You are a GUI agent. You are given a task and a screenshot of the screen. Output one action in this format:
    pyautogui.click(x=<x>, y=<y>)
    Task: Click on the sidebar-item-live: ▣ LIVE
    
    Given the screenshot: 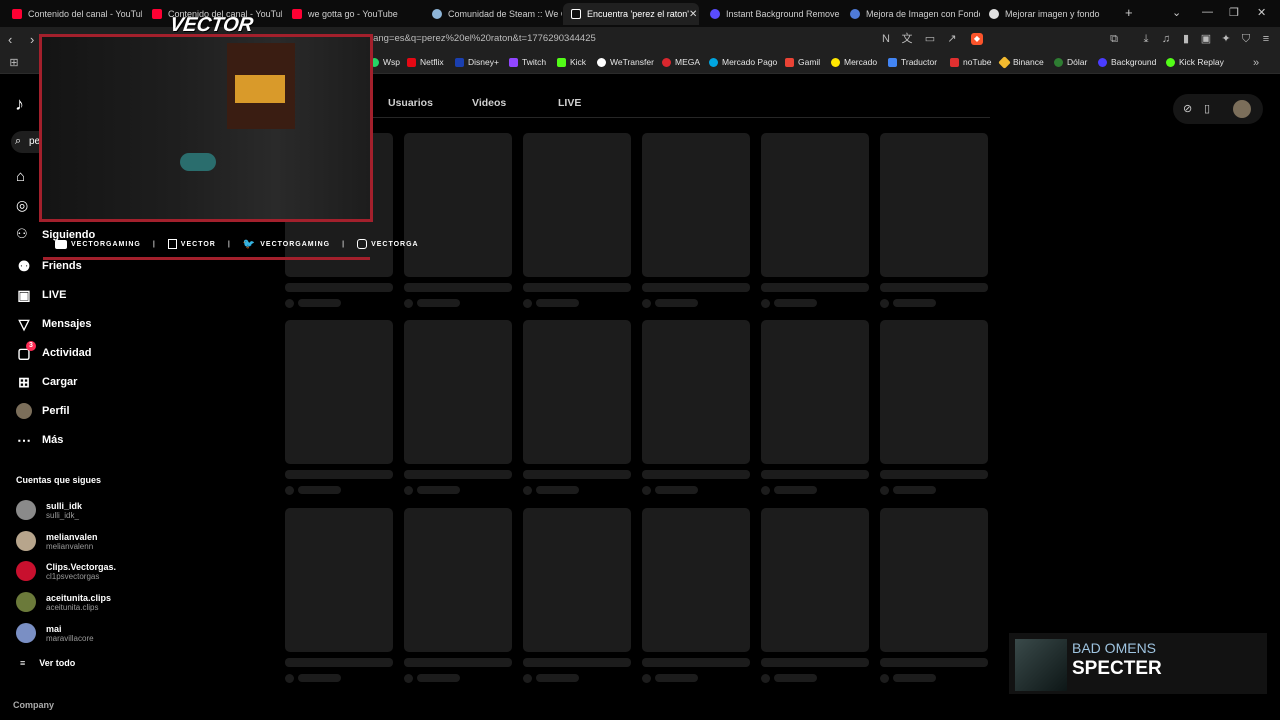 What is the action you would take?
    pyautogui.click(x=41, y=295)
    